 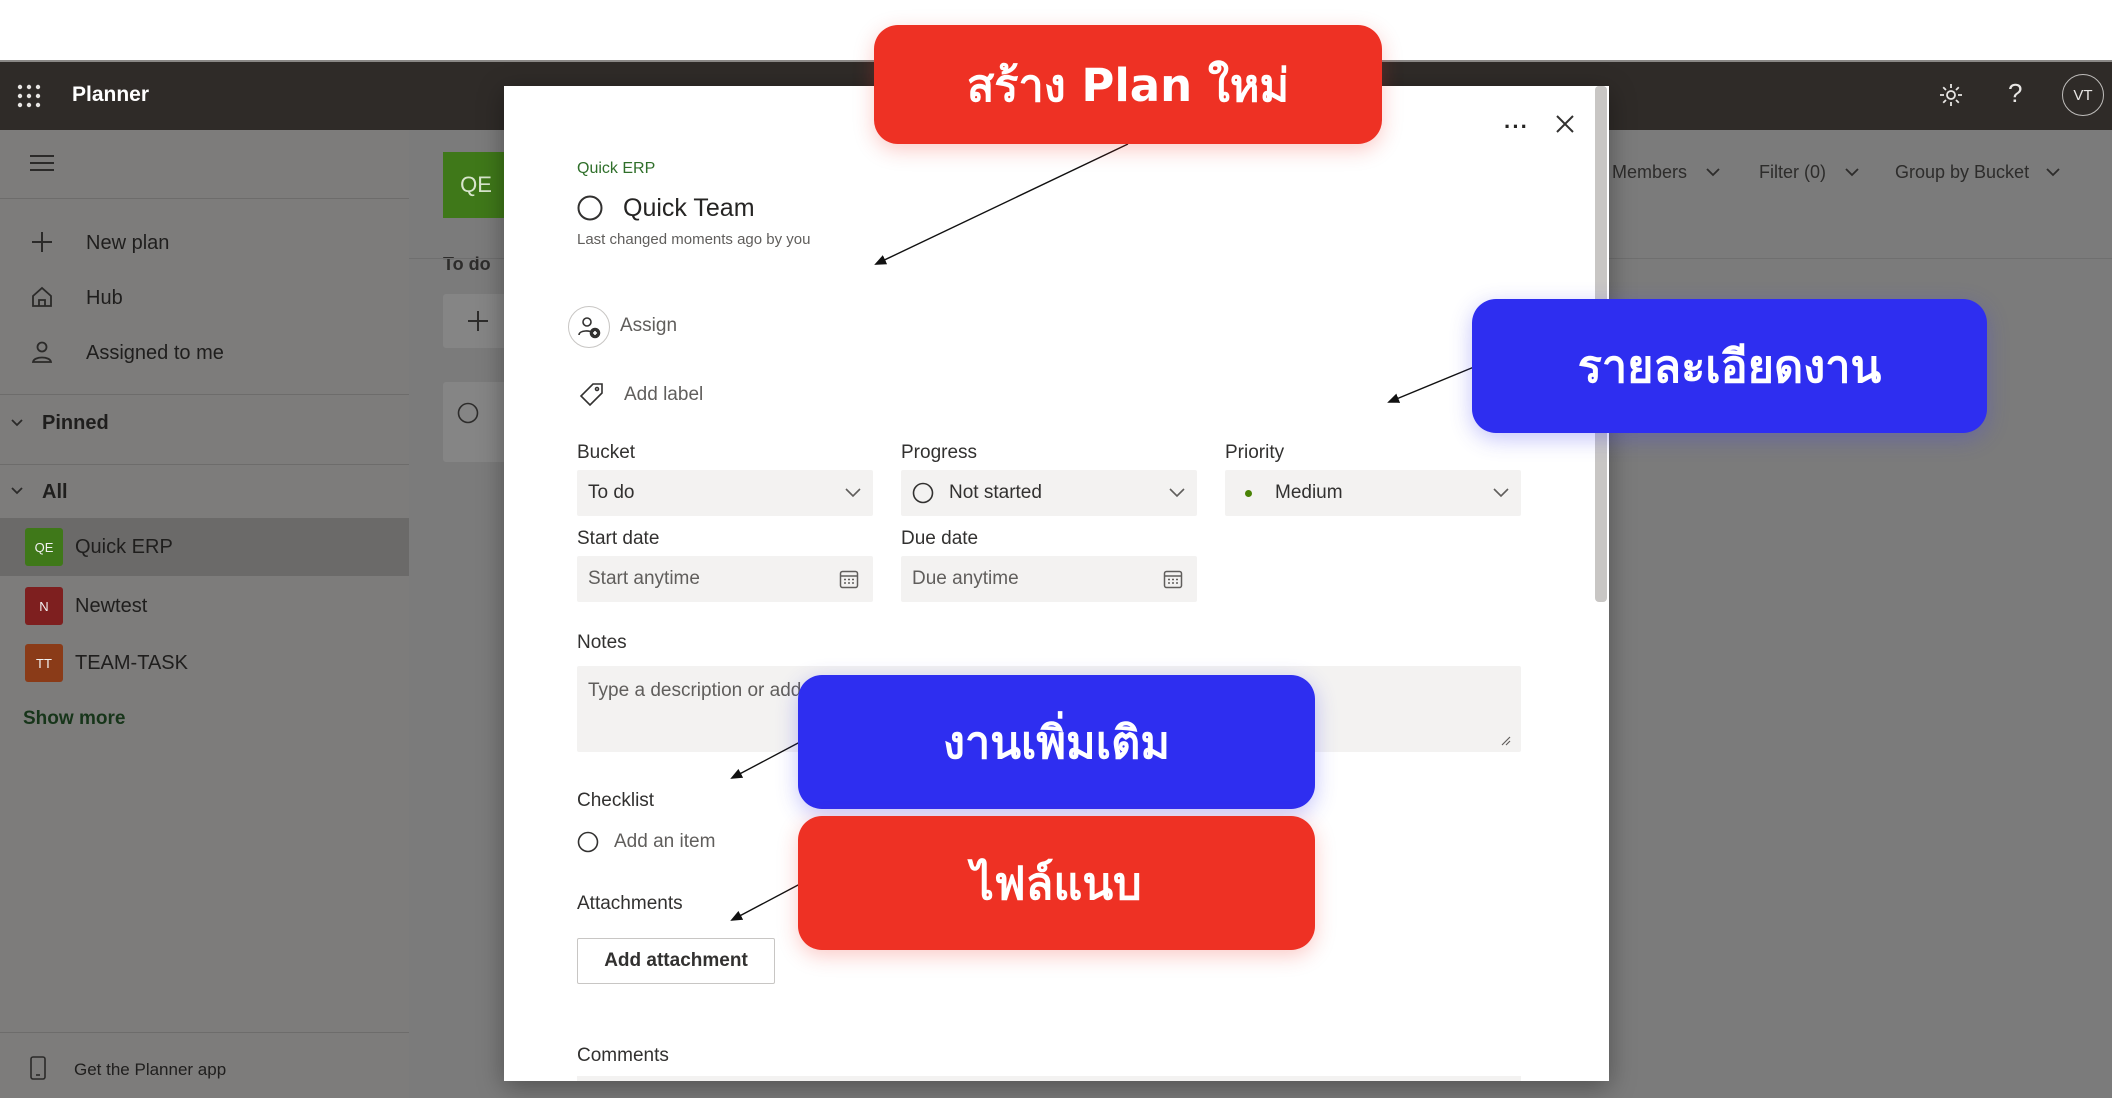 I want to click on arrow-attach-file, so click(x=765, y=902).